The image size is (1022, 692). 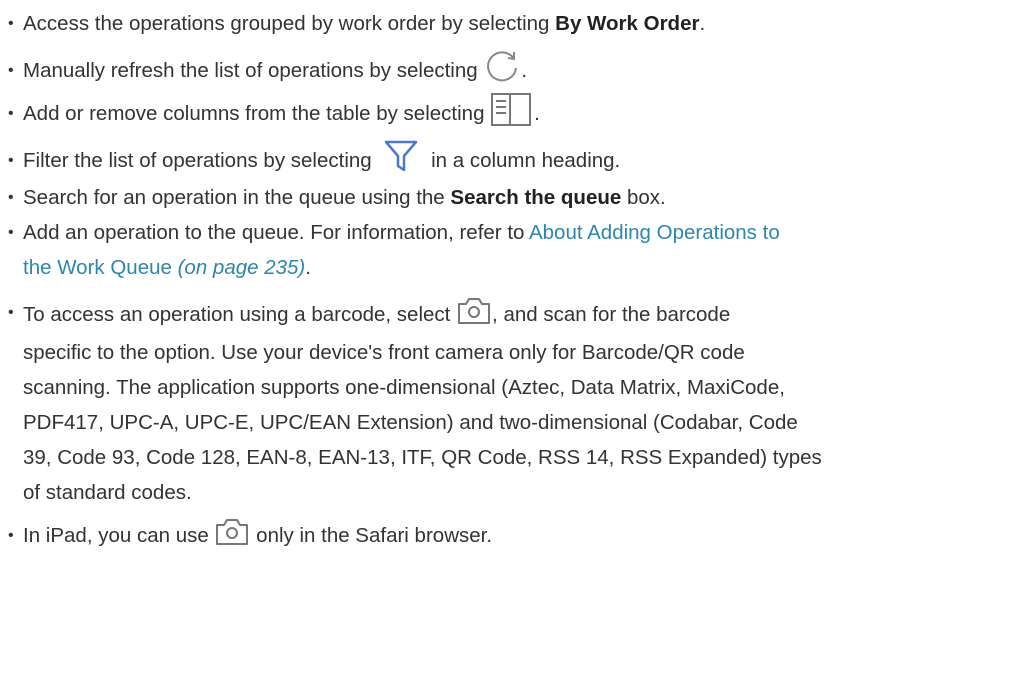 What do you see at coordinates (502, 67) in the screenshot?
I see `refresh-icon` at bounding box center [502, 67].